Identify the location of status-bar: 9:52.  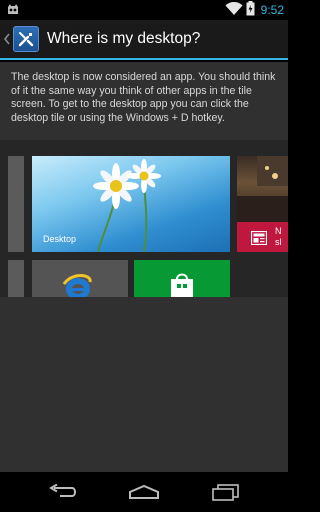
(144, 10).